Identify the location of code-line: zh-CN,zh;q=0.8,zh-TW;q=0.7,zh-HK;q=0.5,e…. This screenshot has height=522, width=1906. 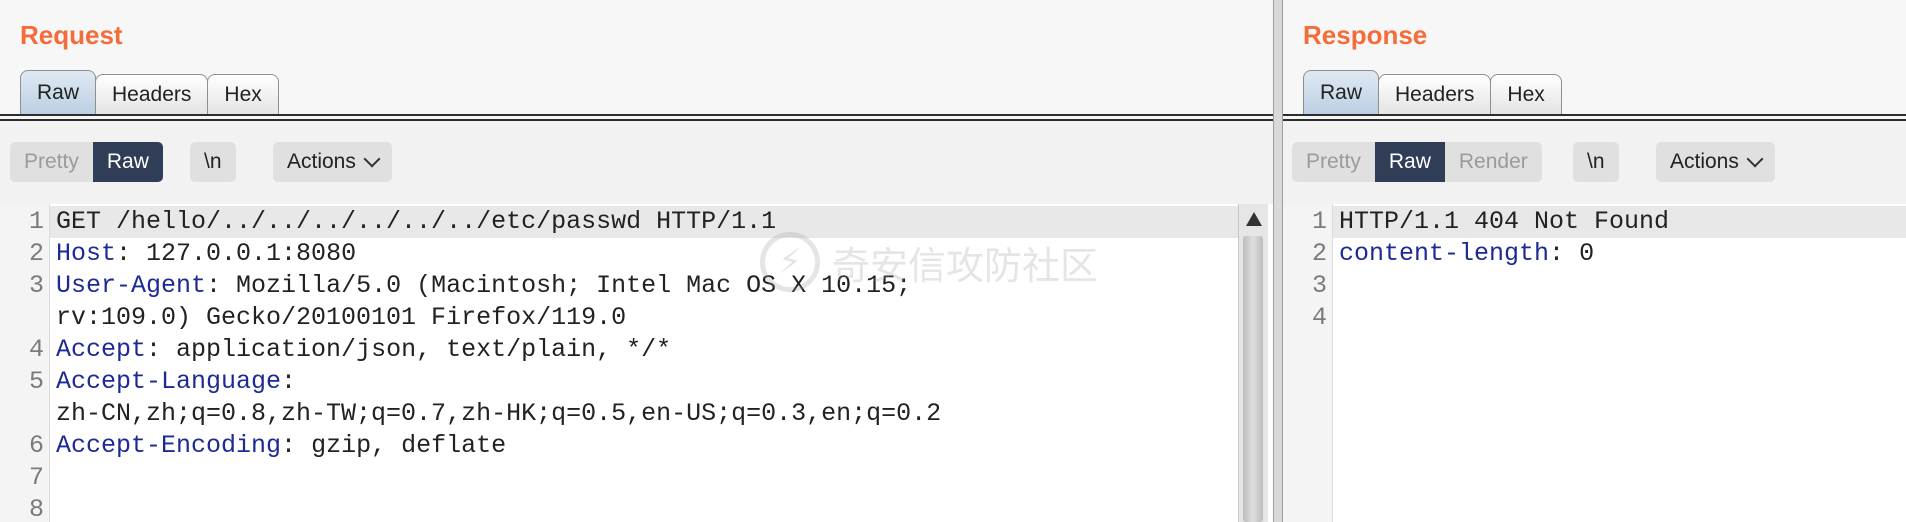
(498, 414).